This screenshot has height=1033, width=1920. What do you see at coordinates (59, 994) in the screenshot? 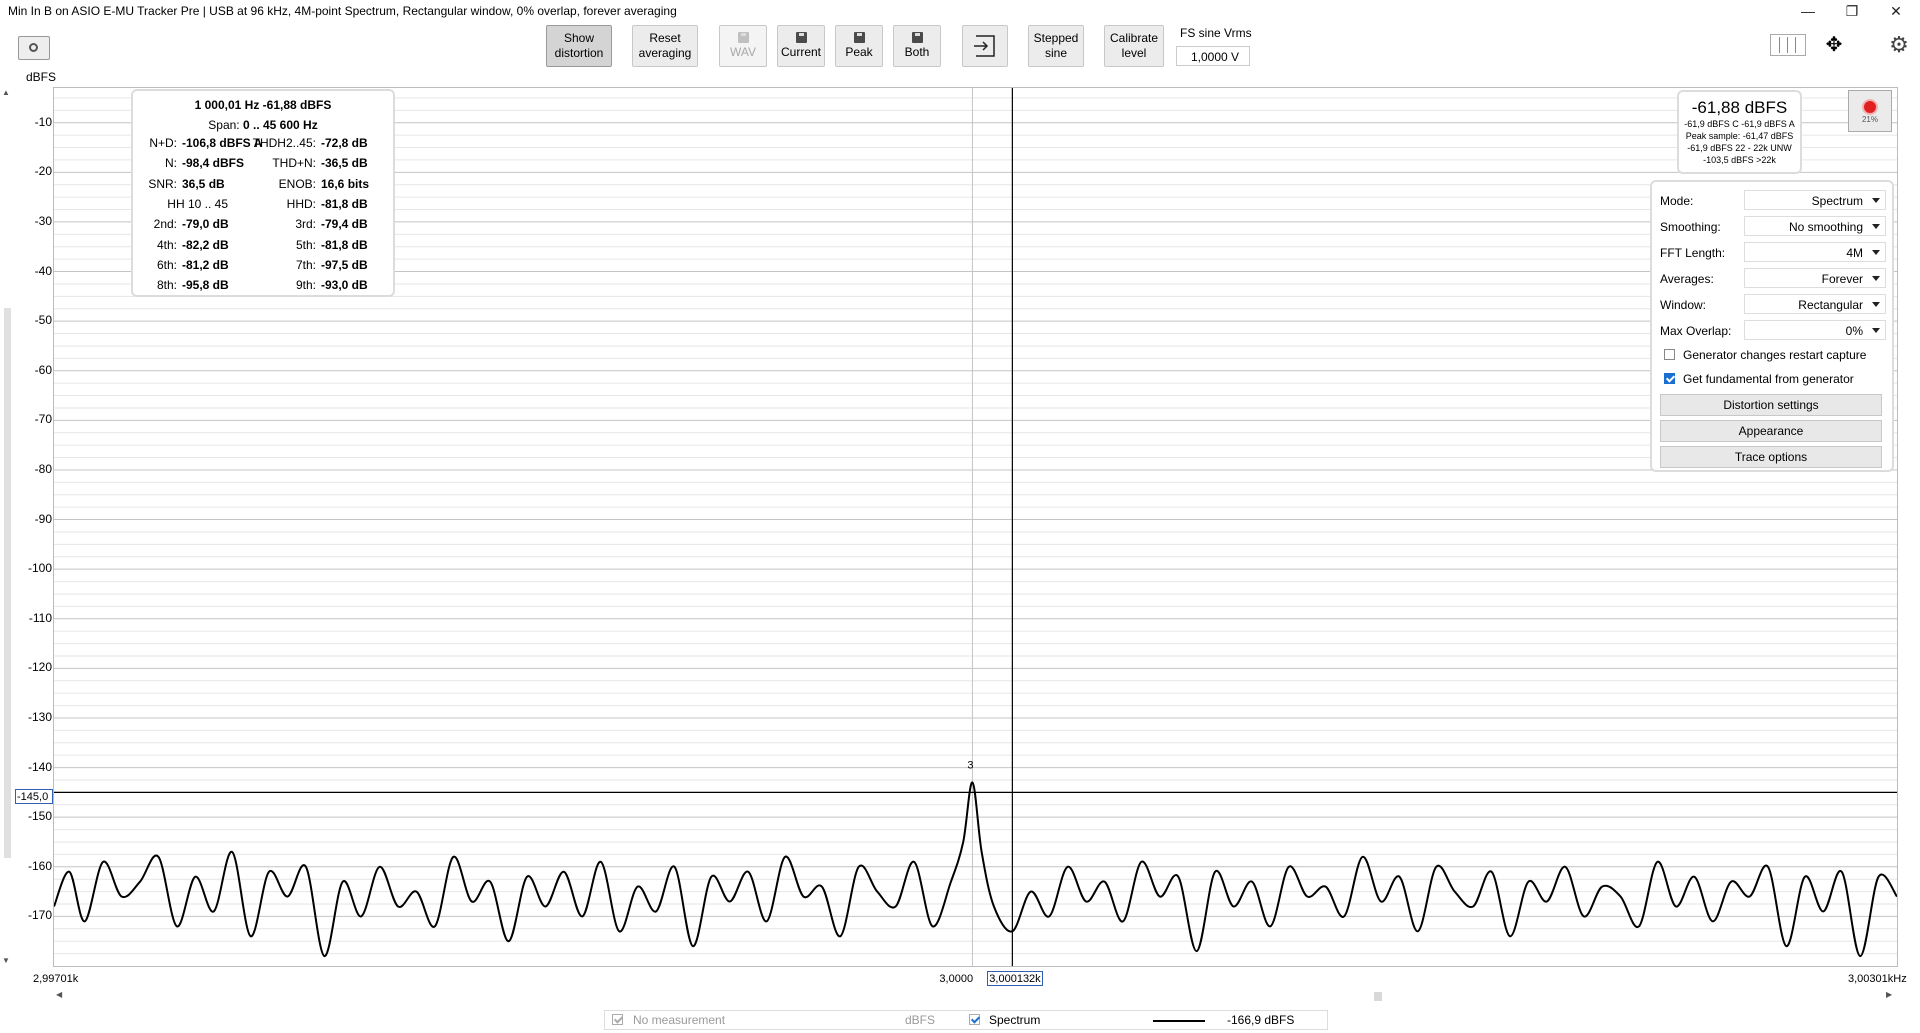
I see `scroll-left-icon: ◀` at bounding box center [59, 994].